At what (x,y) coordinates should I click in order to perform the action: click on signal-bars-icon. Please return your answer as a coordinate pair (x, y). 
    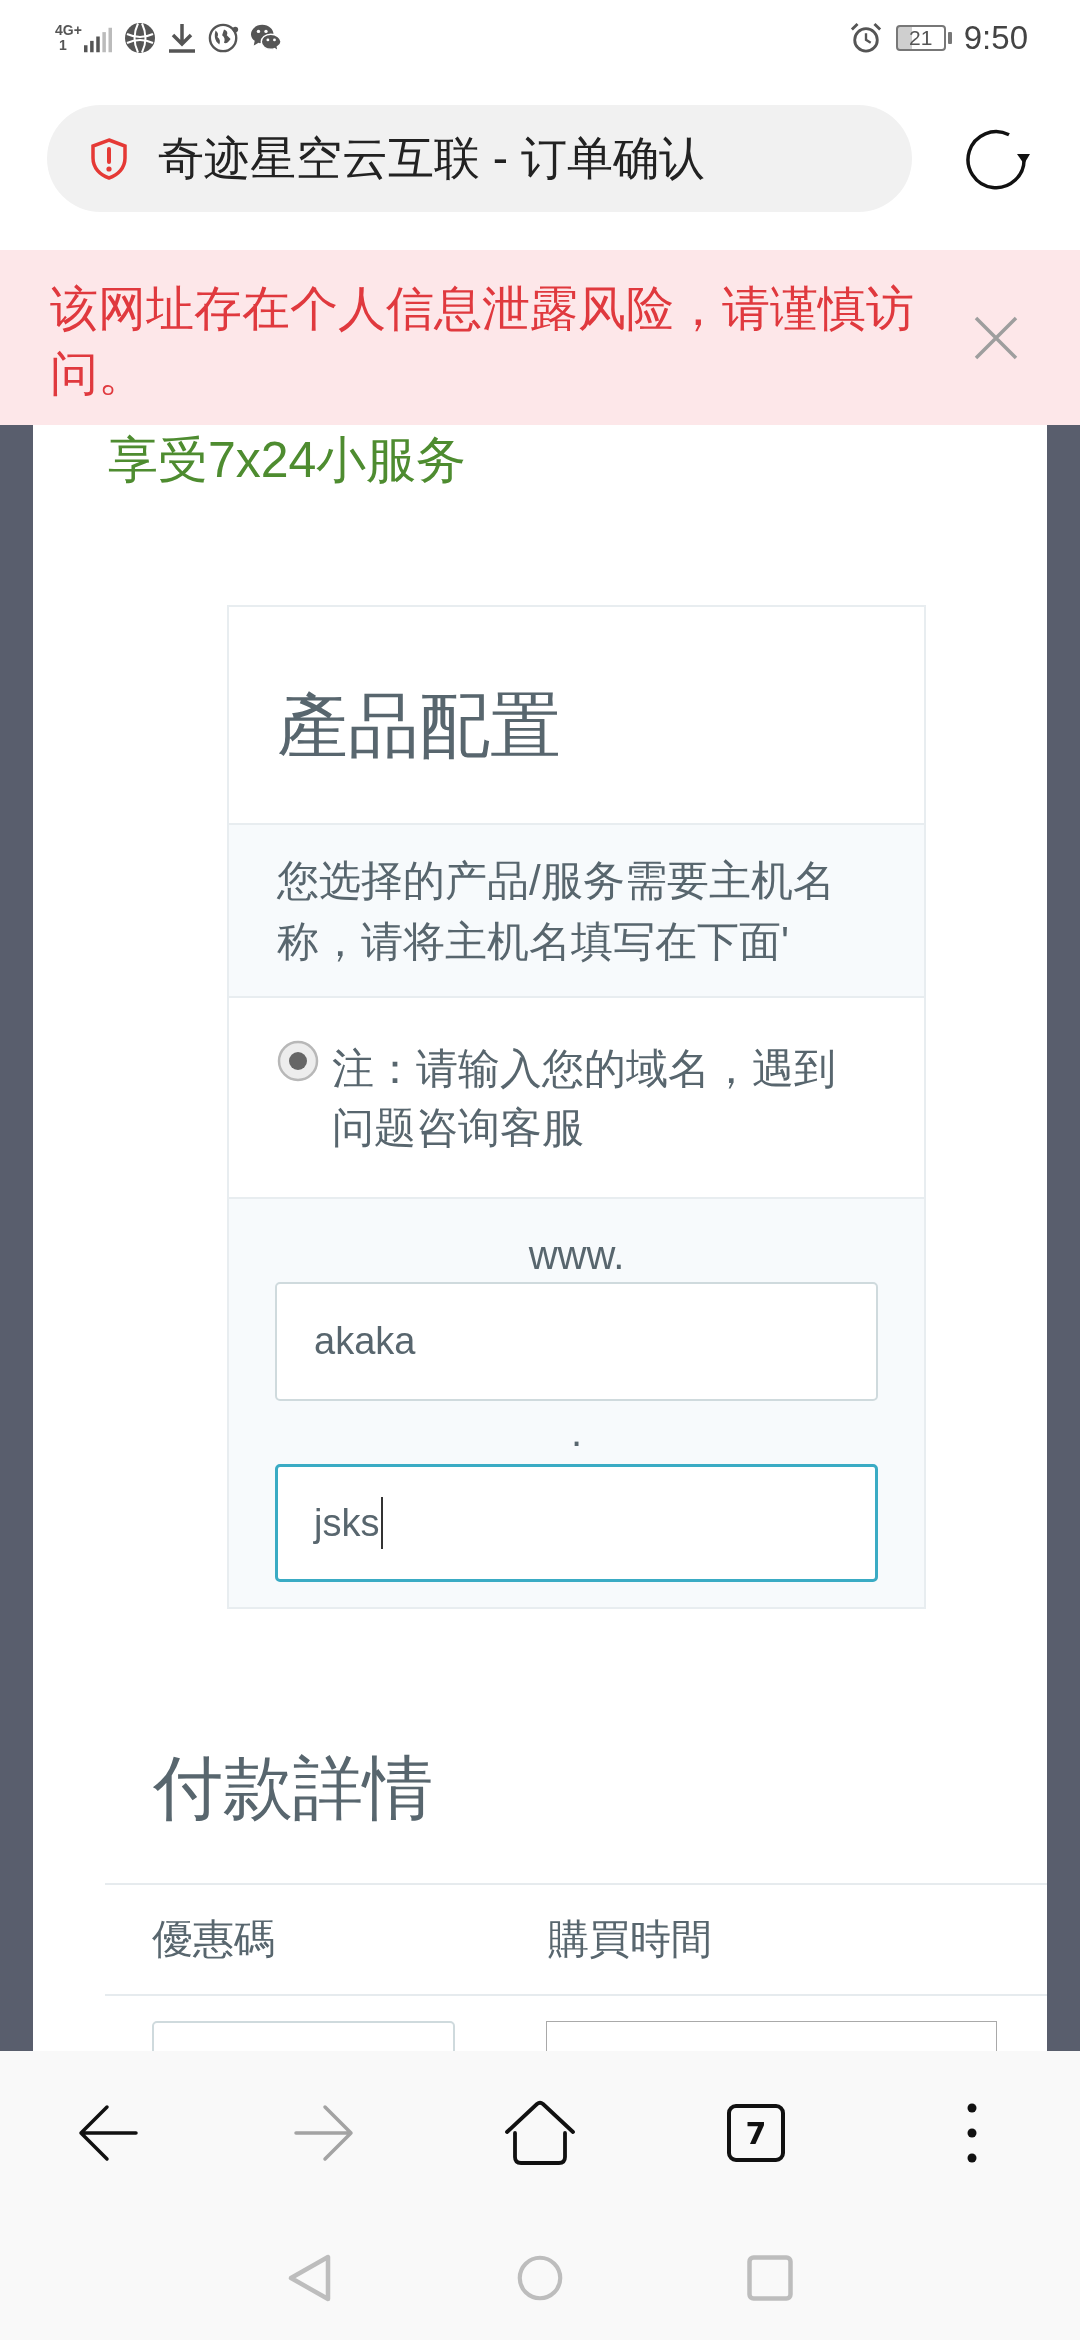
    Looking at the image, I should click on (97, 39).